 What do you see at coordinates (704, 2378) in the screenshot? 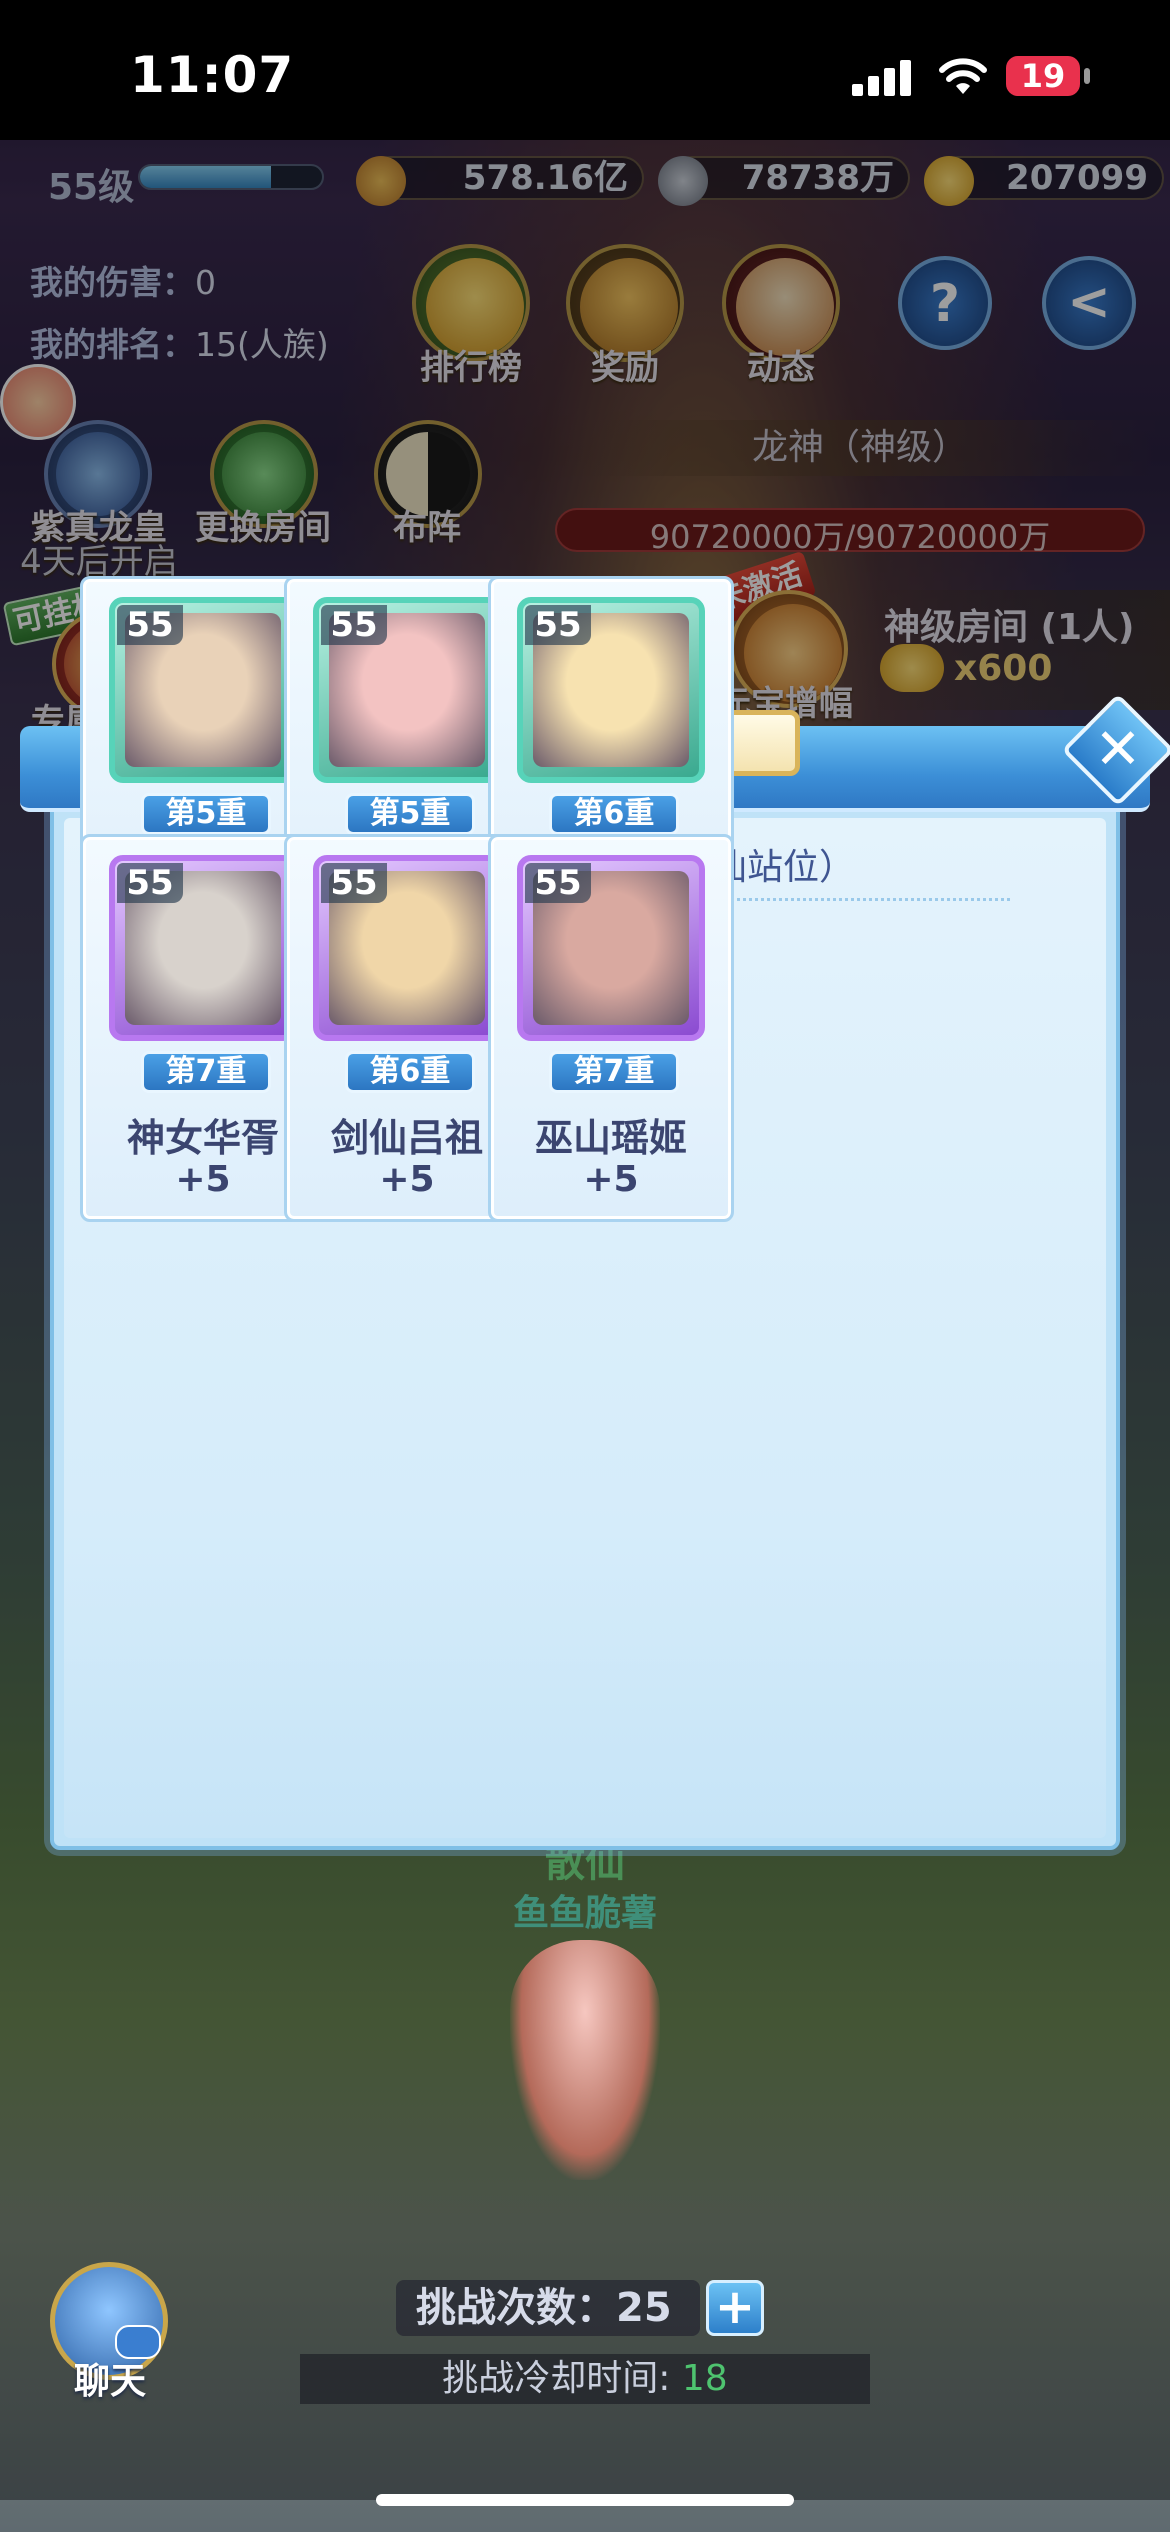
I see `cooldown-value: 18` at bounding box center [704, 2378].